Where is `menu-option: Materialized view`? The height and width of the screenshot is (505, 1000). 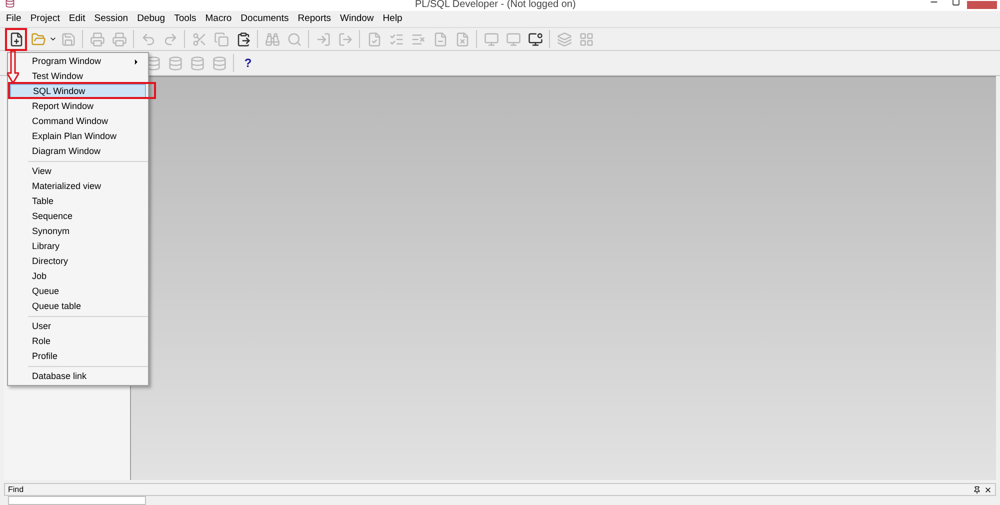
menu-option: Materialized view is located at coordinates (78, 186).